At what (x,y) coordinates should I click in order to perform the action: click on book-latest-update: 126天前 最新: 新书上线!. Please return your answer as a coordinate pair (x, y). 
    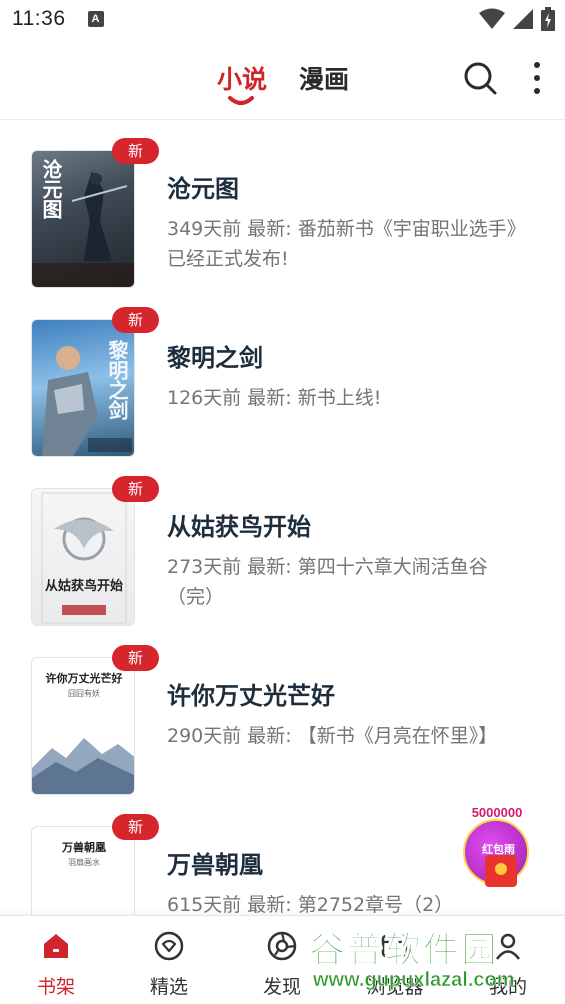
    Looking at the image, I should click on (274, 398).